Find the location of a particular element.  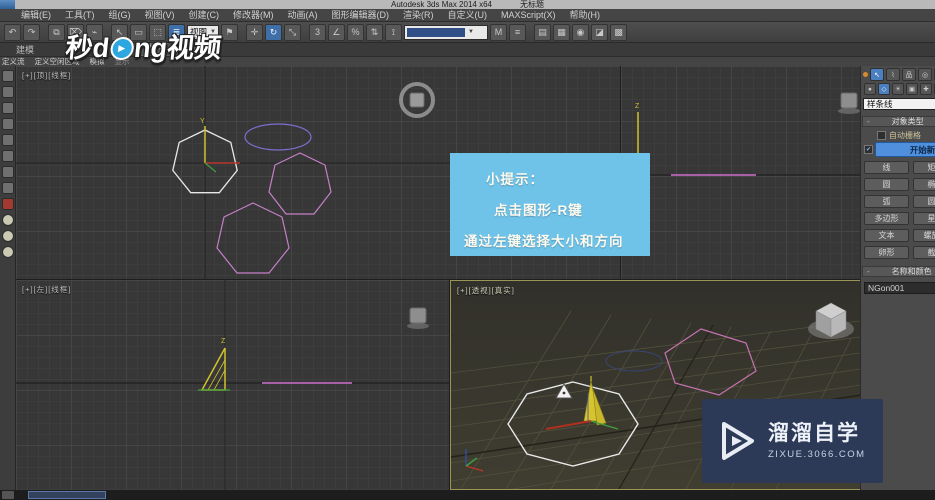

start-new-shape-checkbox: ✔ is located at coordinates (868, 149).